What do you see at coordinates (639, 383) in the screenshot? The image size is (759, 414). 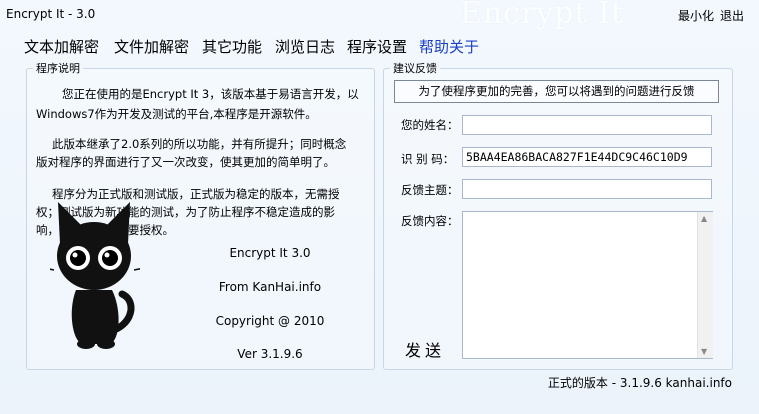 I see `footer-status: 正式的版本 - 3.1.9.6 kanhai.info` at bounding box center [639, 383].